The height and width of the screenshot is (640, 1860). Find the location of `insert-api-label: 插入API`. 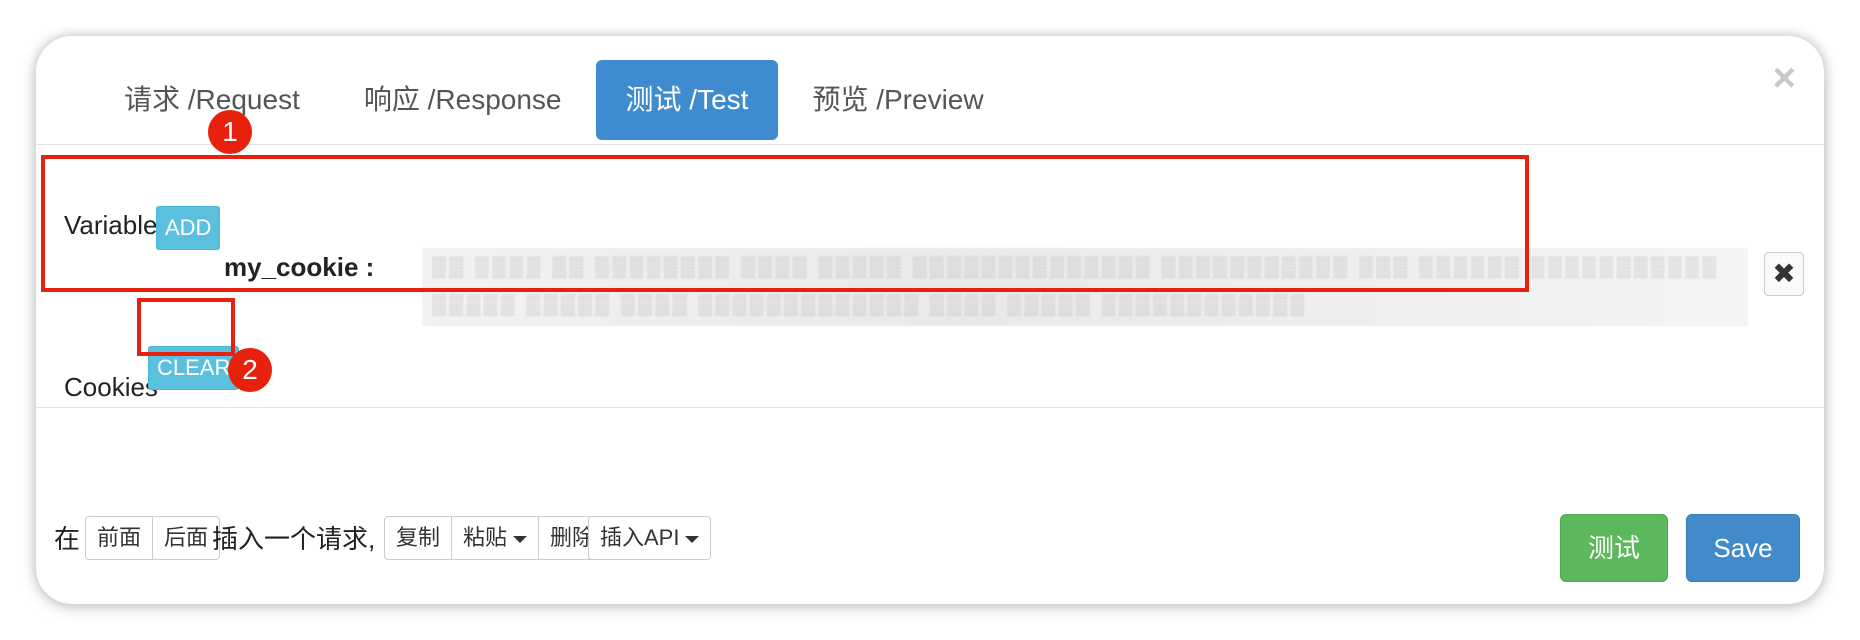

insert-api-label: 插入API is located at coordinates (640, 537).